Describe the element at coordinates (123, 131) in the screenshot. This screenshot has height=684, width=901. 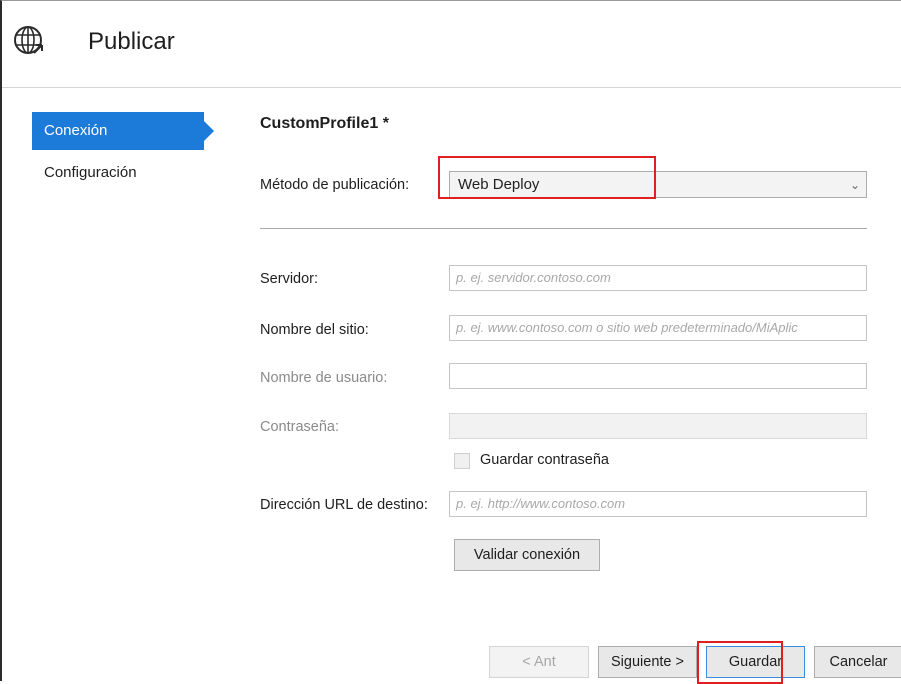
I see `sidebar-item-conexion: Conexión` at that location.